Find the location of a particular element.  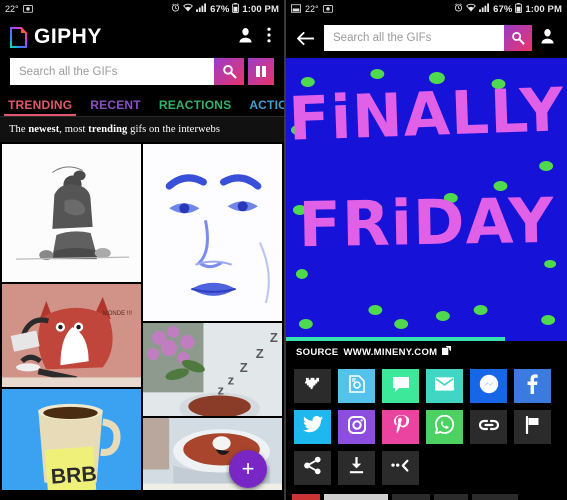

envelope-icon is located at coordinates (444, 386).